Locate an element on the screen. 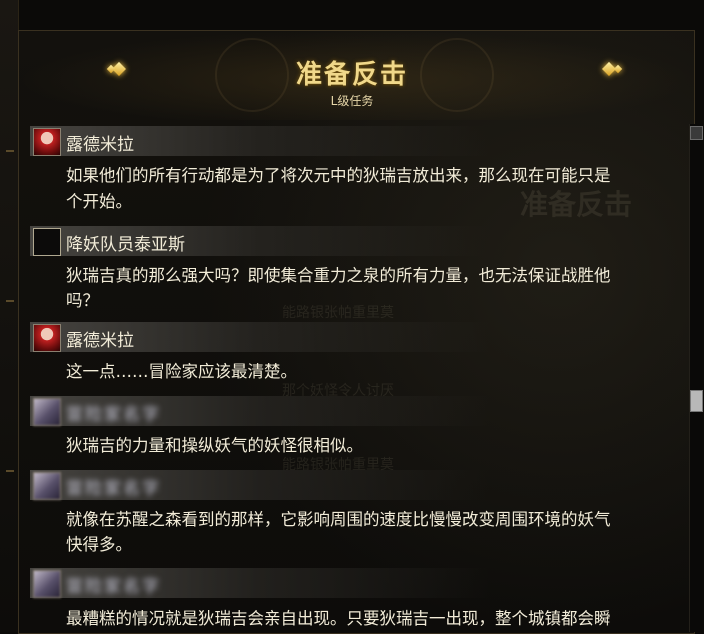  scrollbar-thumb is located at coordinates (696, 401).